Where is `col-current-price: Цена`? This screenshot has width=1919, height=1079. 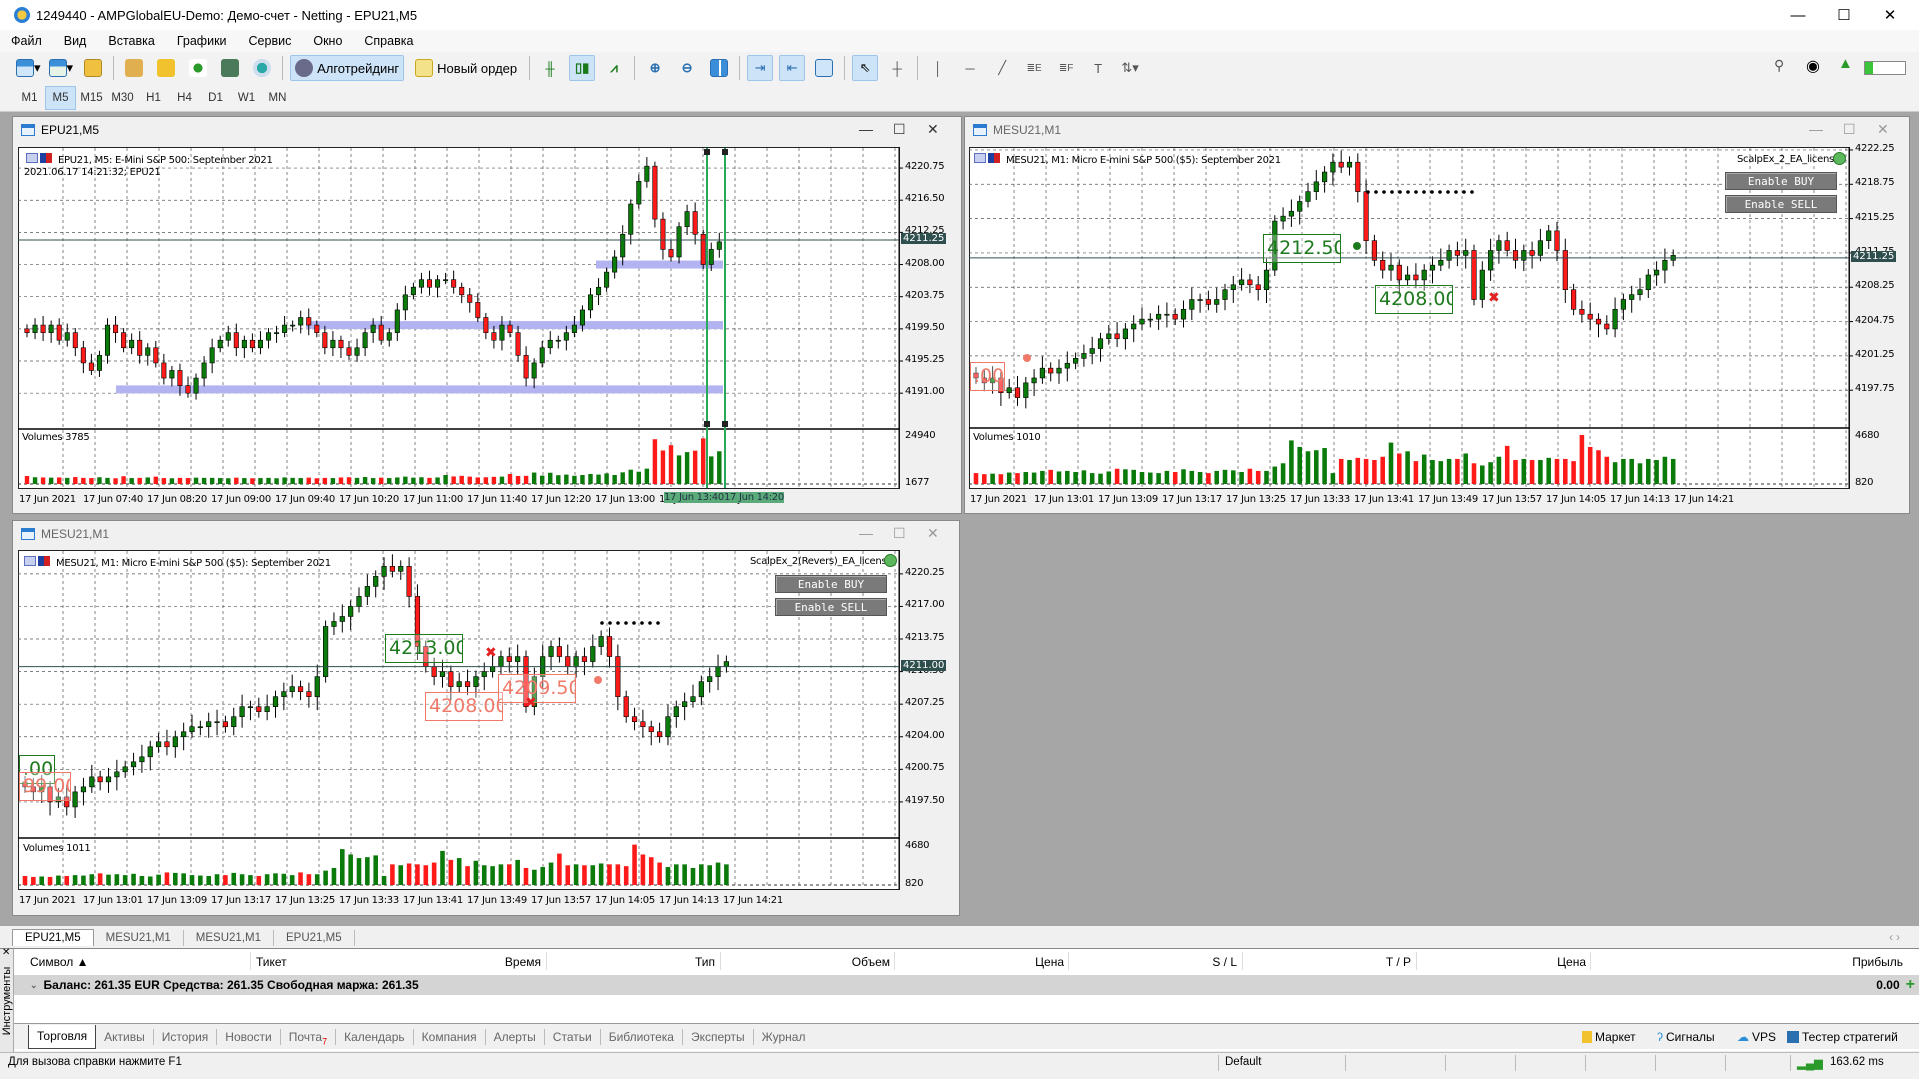
col-current-price: Цена is located at coordinates (1571, 962).